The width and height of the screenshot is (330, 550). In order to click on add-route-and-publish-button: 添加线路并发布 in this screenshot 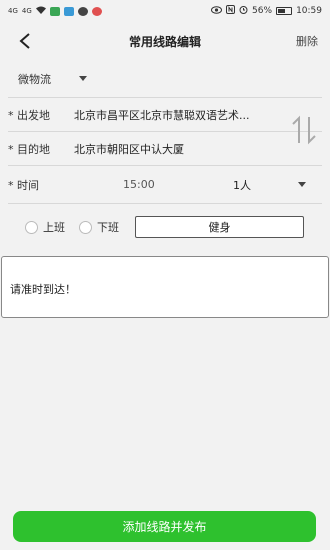, I will do `click(164, 526)`.